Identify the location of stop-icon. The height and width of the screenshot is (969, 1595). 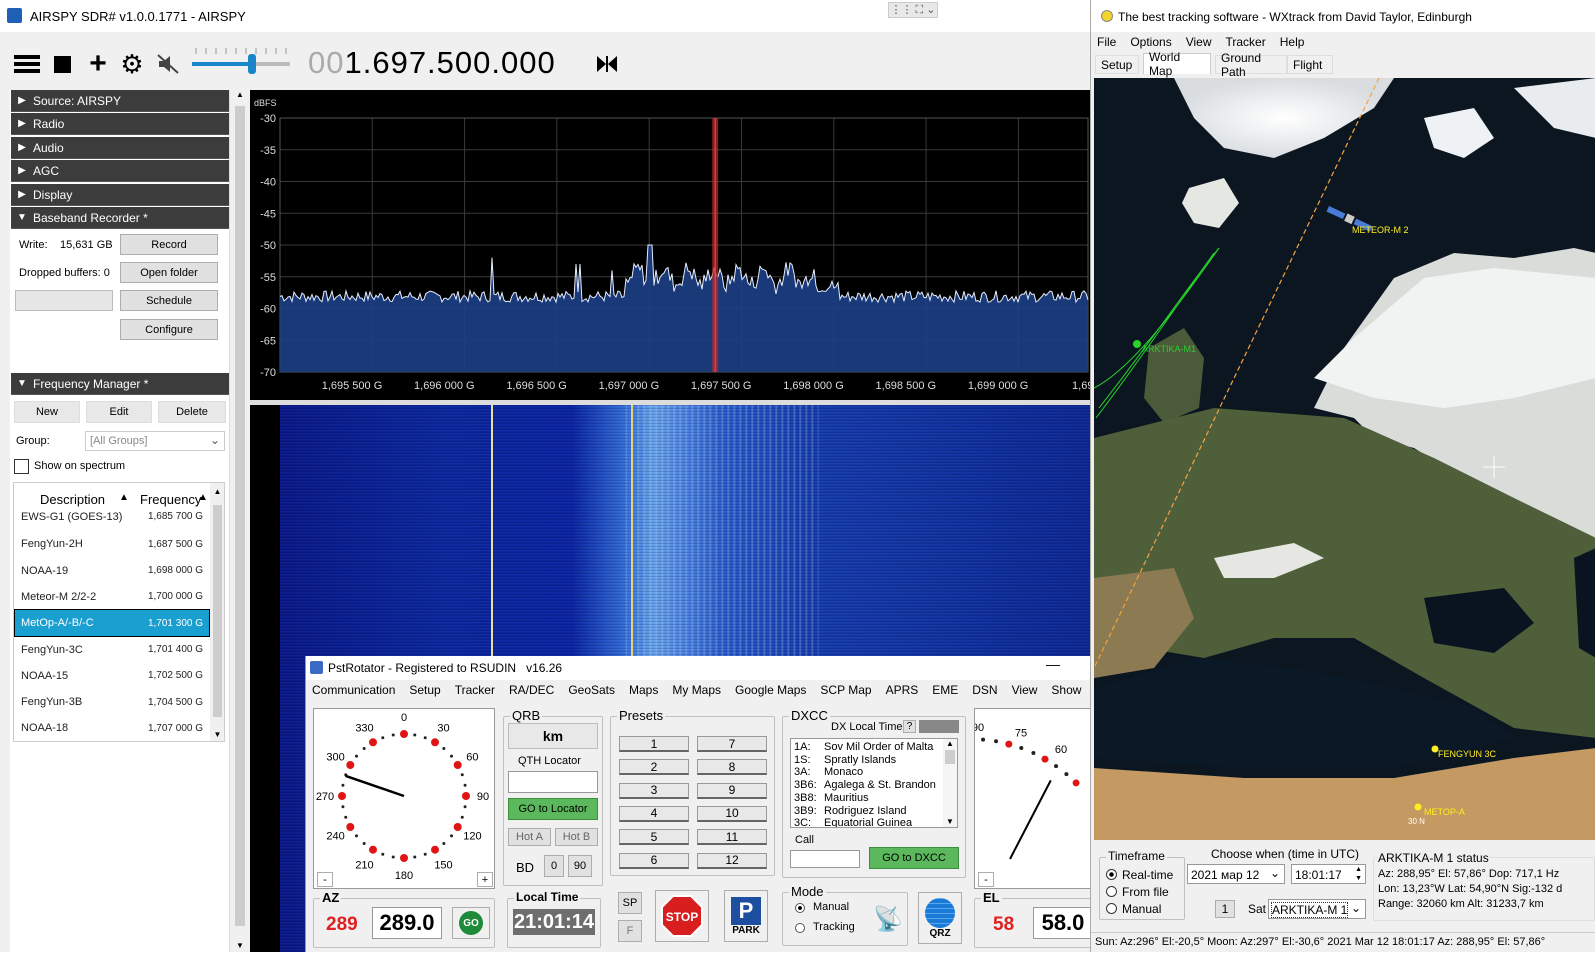
(62, 64).